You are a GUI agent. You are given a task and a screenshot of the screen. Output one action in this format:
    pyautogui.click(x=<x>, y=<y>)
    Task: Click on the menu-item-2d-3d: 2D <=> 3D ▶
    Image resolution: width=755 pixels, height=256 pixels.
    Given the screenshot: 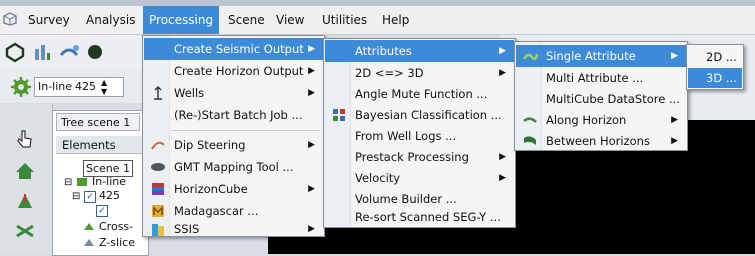 What is the action you would take?
    pyautogui.click(x=419, y=73)
    